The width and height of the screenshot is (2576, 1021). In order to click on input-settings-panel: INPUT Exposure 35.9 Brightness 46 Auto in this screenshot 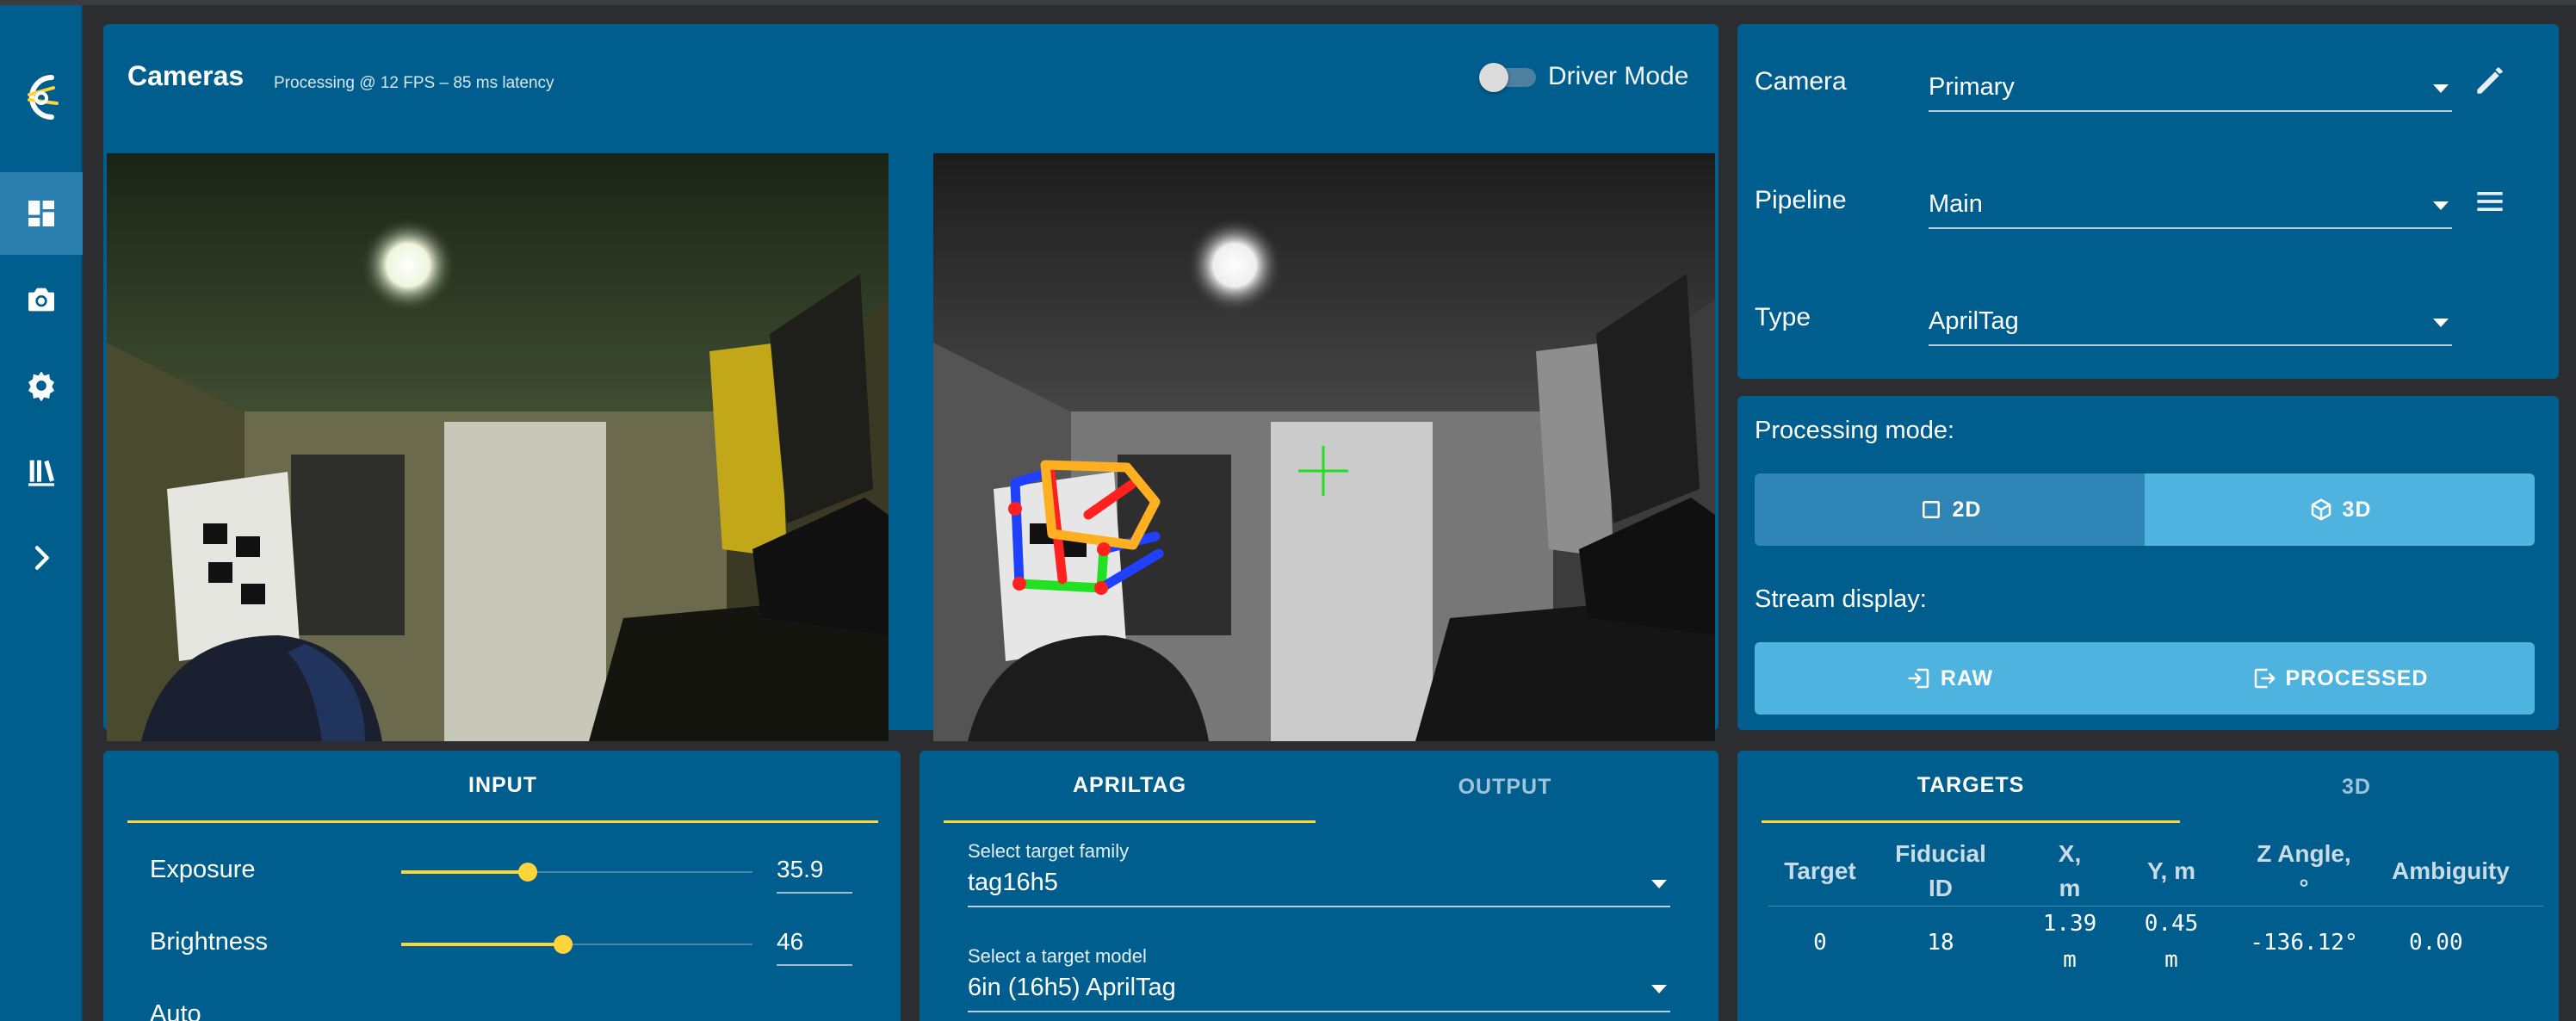, I will do `click(502, 886)`.